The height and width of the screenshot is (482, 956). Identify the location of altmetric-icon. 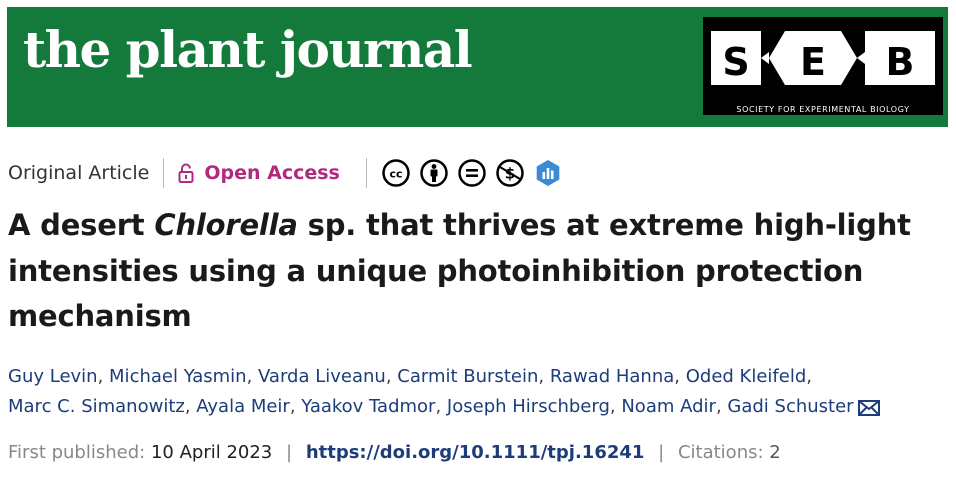
(548, 173).